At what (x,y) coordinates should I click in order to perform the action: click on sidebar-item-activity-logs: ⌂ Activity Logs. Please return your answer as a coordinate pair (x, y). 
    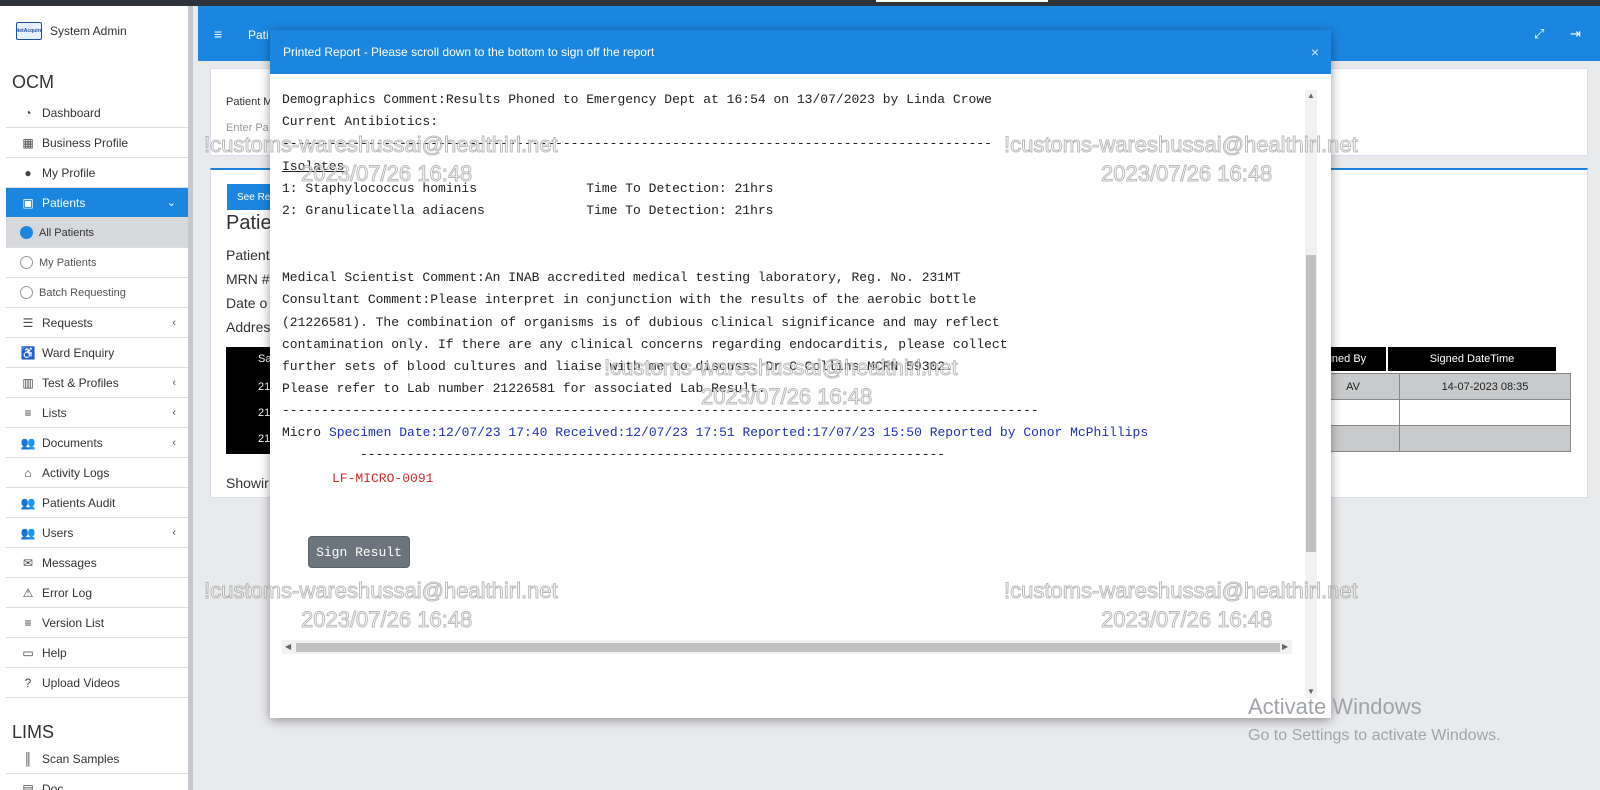
    Looking at the image, I should click on (97, 473).